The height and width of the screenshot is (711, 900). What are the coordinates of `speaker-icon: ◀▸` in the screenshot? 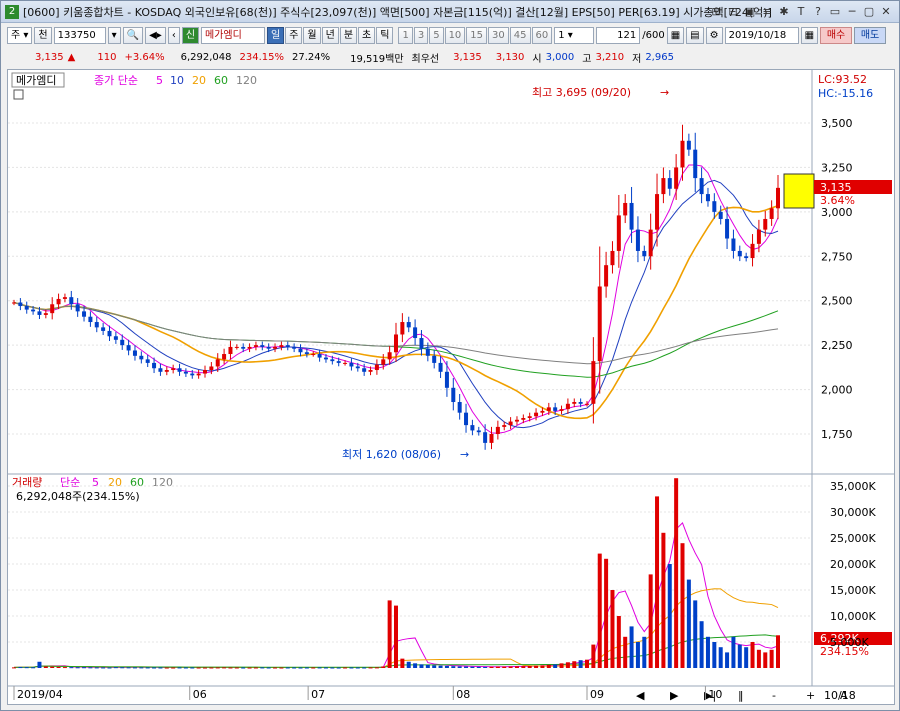 It's located at (155, 35).